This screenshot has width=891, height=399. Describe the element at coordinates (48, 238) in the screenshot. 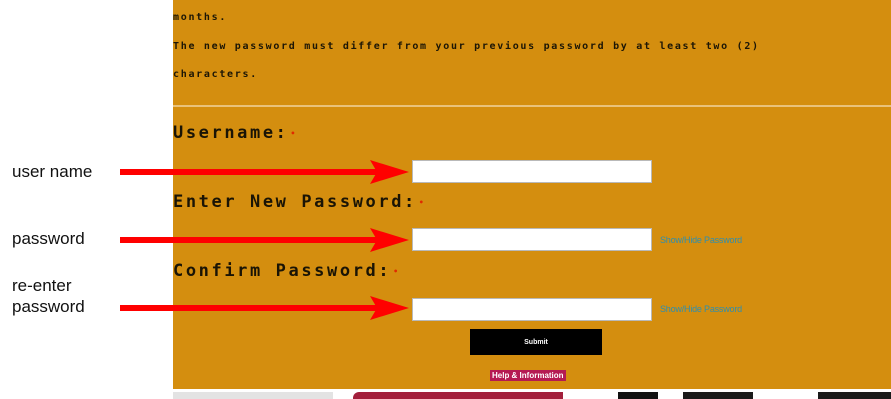

I see `annotation-password: password` at that location.